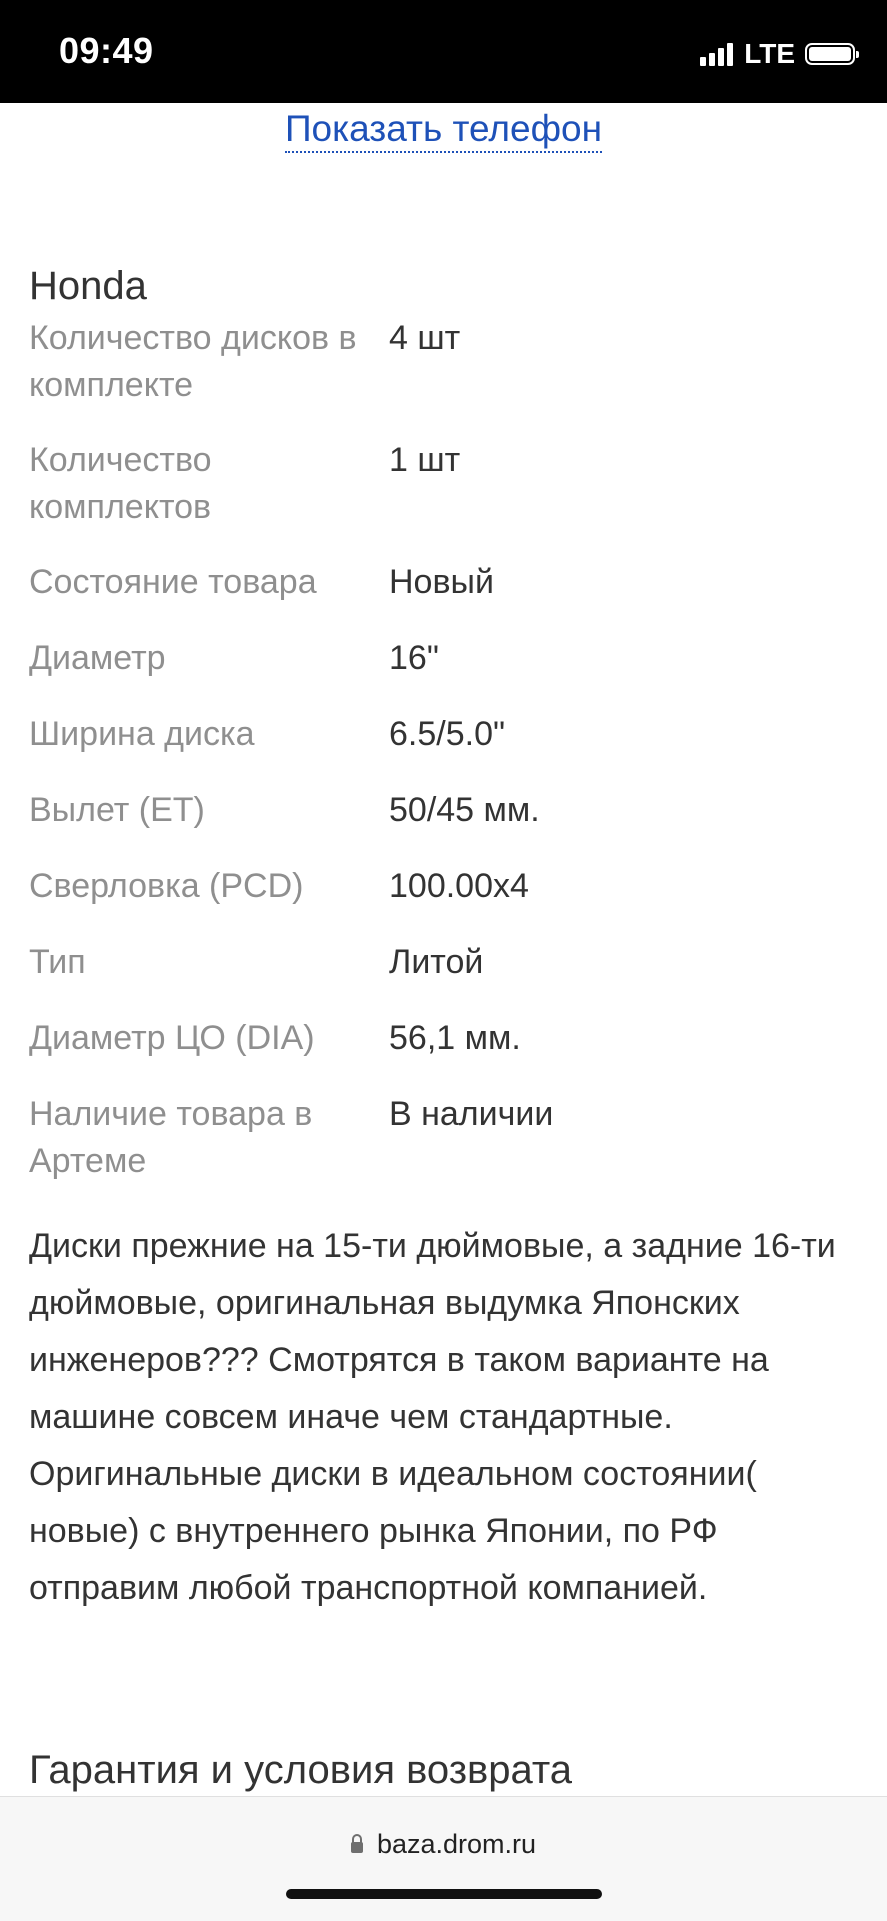 This screenshot has height=1921, width=887. Describe the element at coordinates (425, 460) in the screenshot. I see `spec-value: 1 шт` at that location.